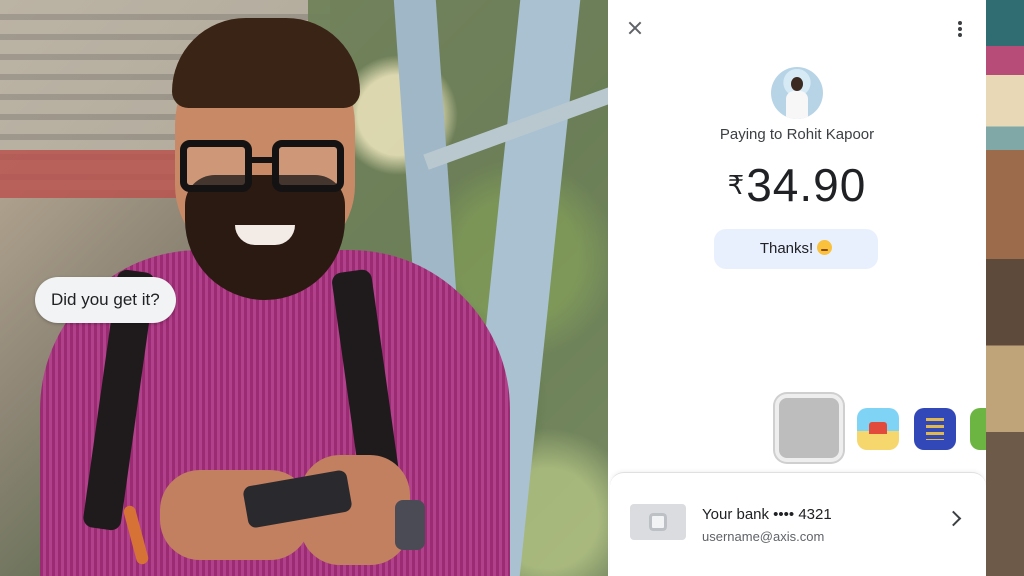  I want to click on bank-account-name: Your bank •••• 4321, so click(767, 514).